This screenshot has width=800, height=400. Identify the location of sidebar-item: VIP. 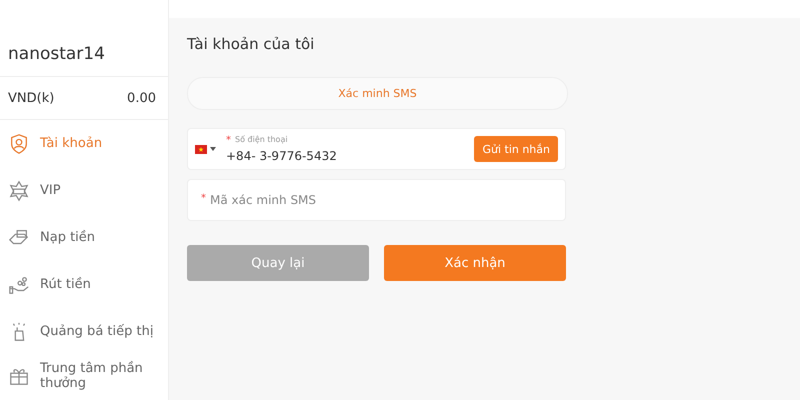
(84, 190).